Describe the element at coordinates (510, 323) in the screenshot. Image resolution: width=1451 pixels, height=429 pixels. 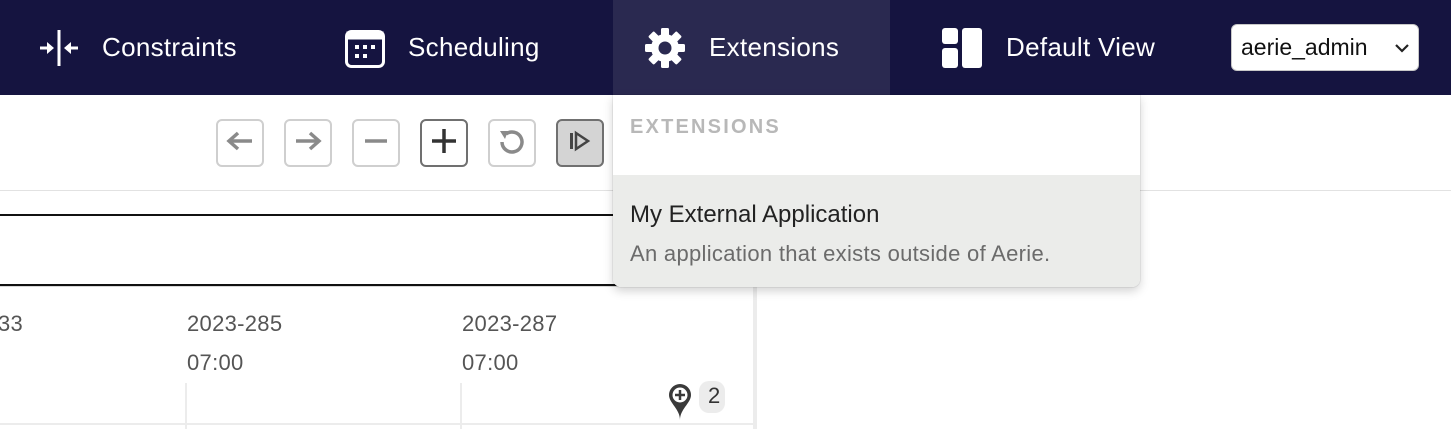
I see `tick-date-label: 2023-287` at that location.